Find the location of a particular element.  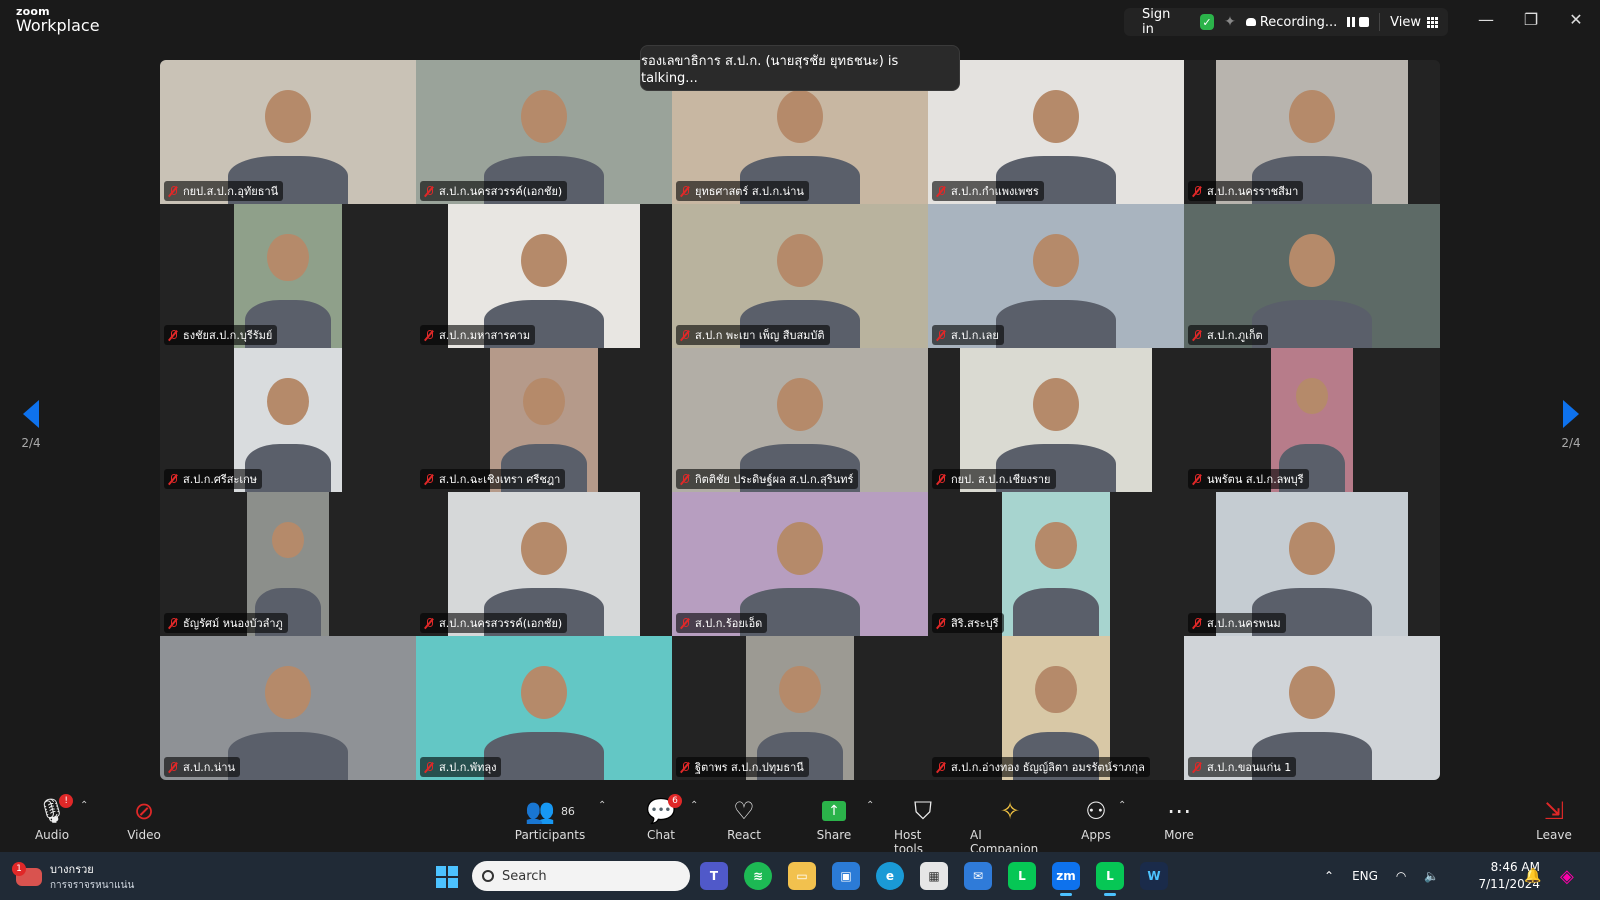

show-hidden-icons-chevron-icon: ⌃ is located at coordinates (1329, 876).